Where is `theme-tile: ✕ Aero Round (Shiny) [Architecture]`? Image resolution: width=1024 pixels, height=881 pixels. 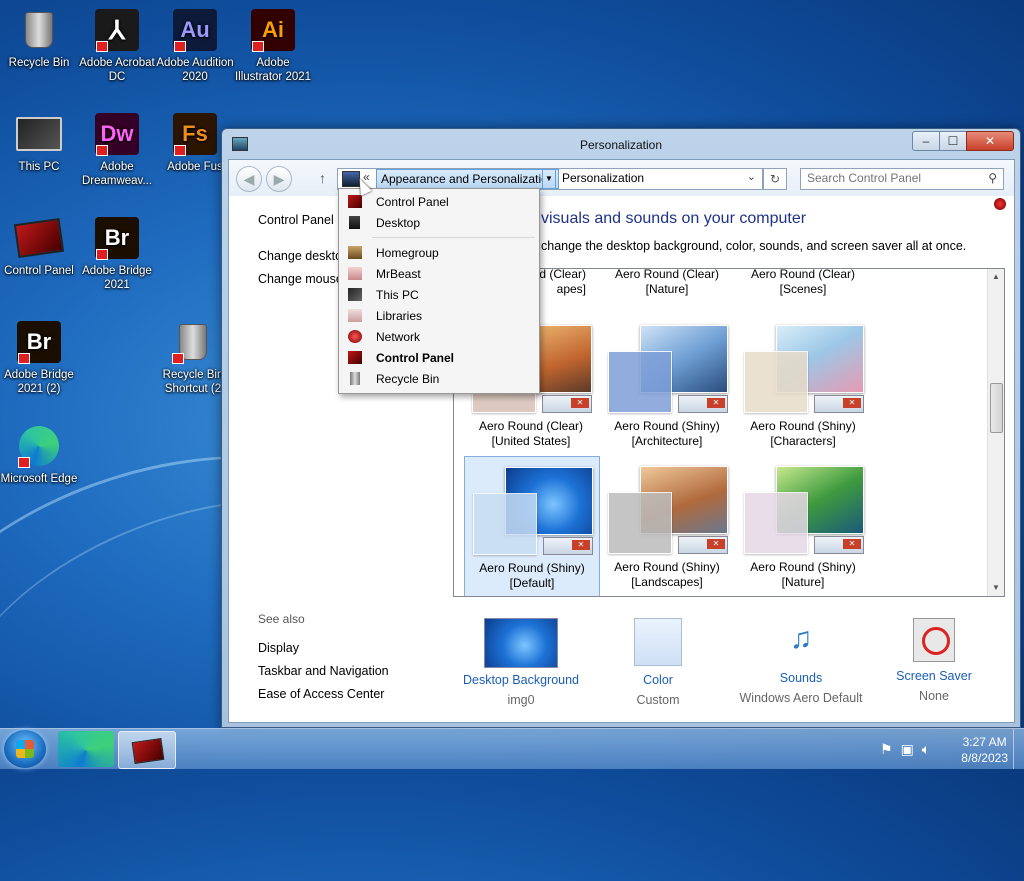 theme-tile: ✕ Aero Round (Shiny) [Architecture] is located at coordinates (667, 385).